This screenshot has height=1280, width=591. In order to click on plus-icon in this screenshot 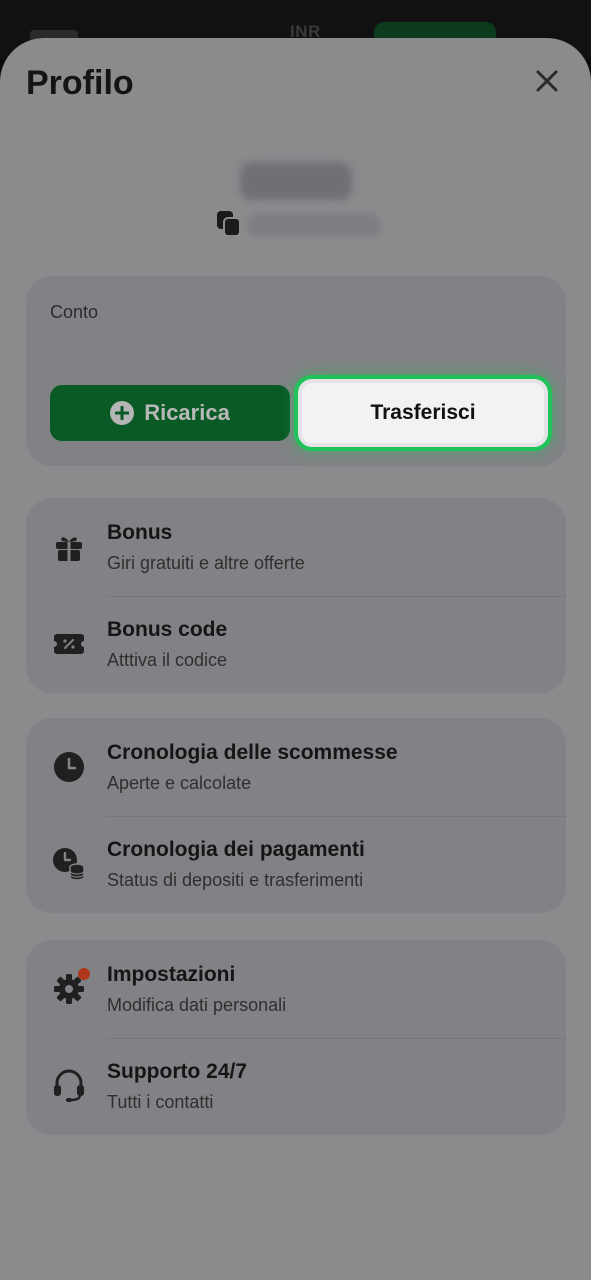, I will do `click(122, 413)`.